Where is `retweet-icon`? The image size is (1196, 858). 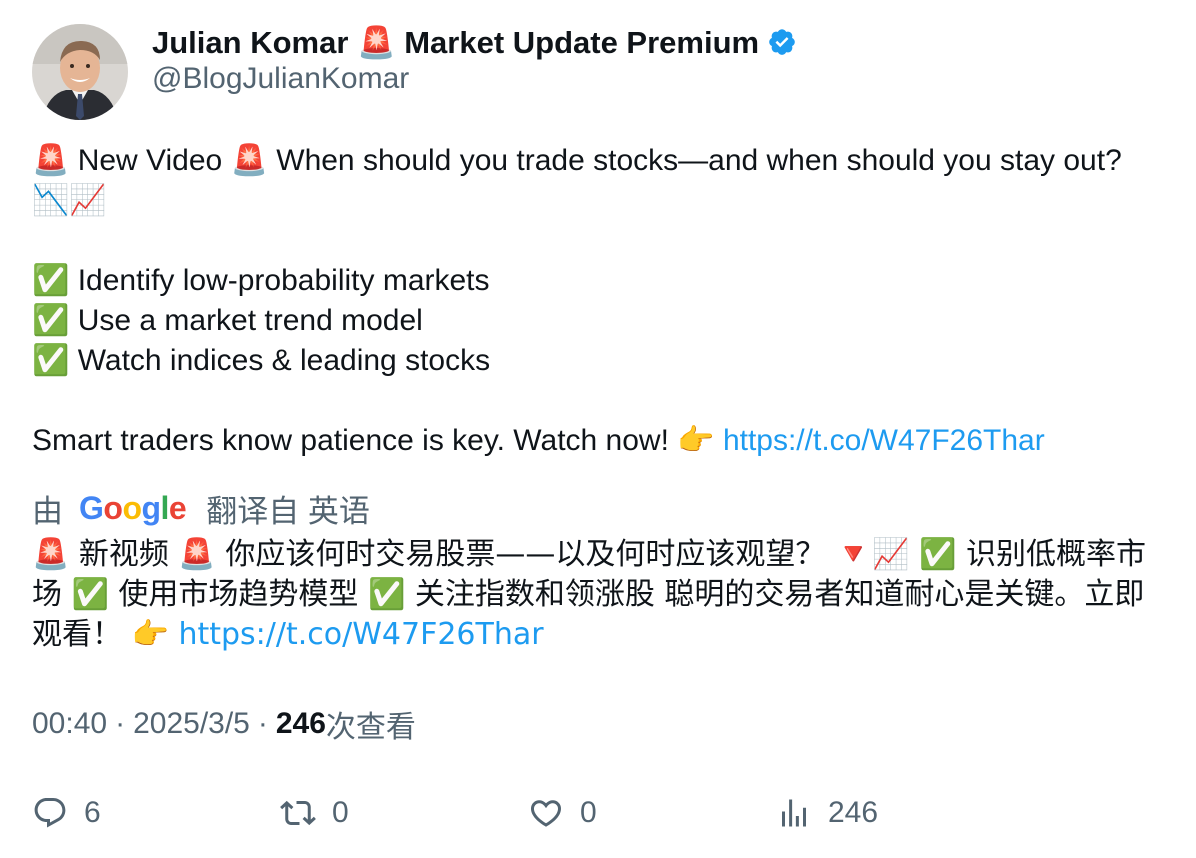
retweet-icon is located at coordinates (298, 813).